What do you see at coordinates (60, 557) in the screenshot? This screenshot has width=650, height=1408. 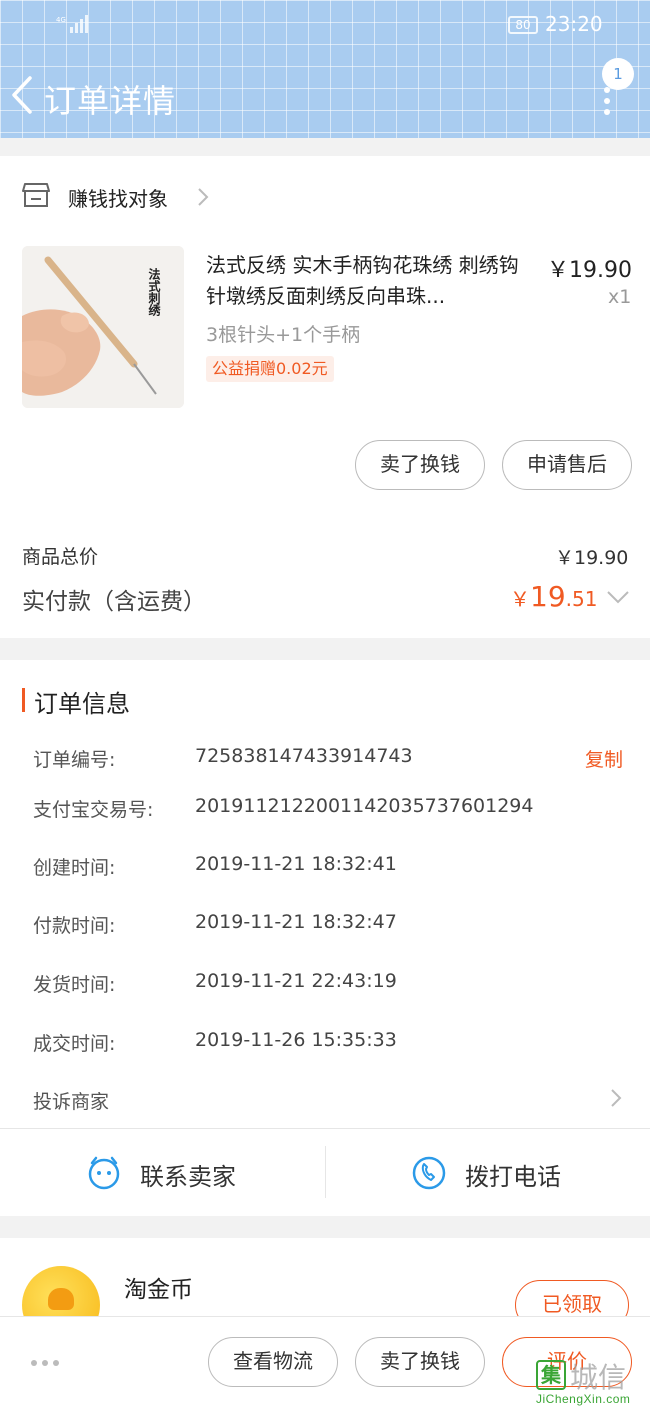 I see `total-price-label: 商品总价` at bounding box center [60, 557].